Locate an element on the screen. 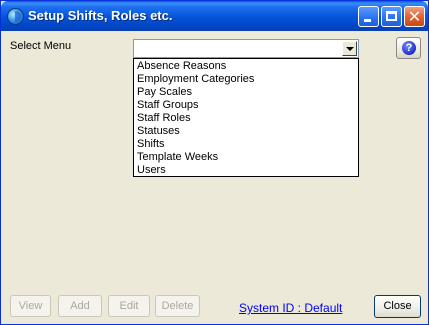 This screenshot has width=429, height=325. dropdown-option: Users is located at coordinates (246, 170).